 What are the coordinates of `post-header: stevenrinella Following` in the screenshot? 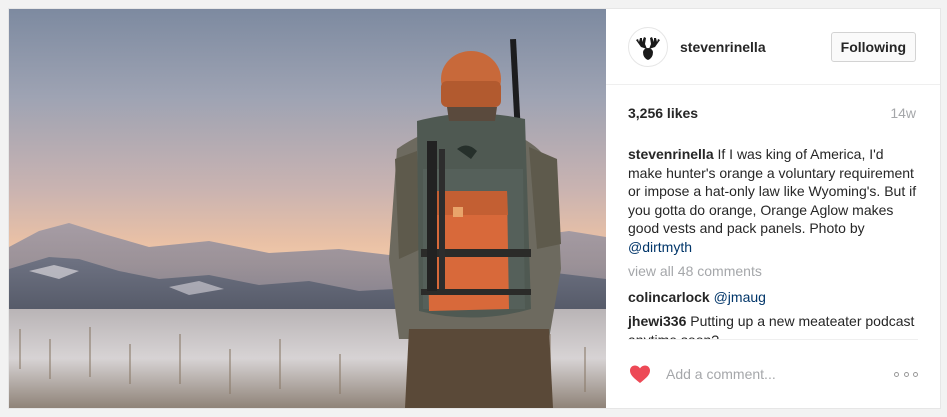 It's located at (773, 47).